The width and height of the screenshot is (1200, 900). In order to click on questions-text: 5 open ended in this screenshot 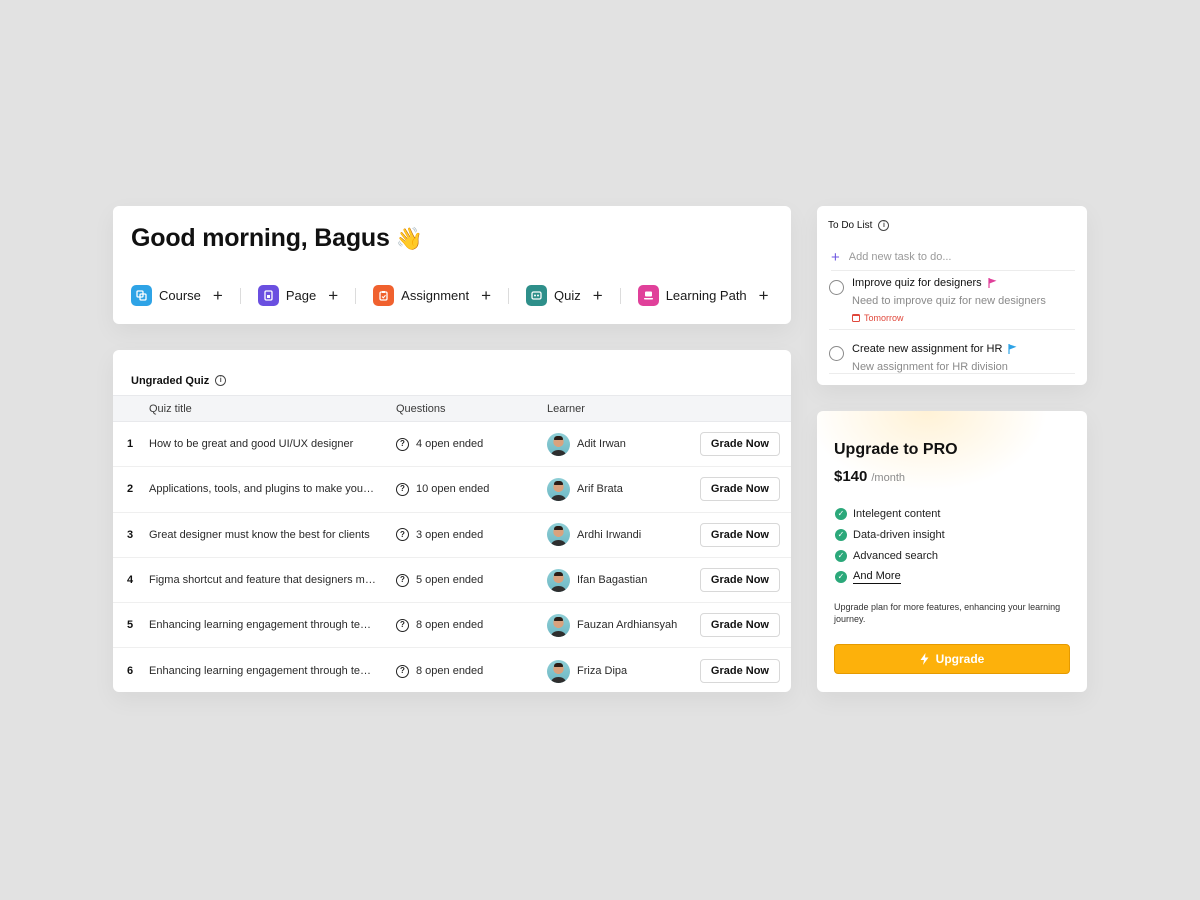, I will do `click(450, 580)`.